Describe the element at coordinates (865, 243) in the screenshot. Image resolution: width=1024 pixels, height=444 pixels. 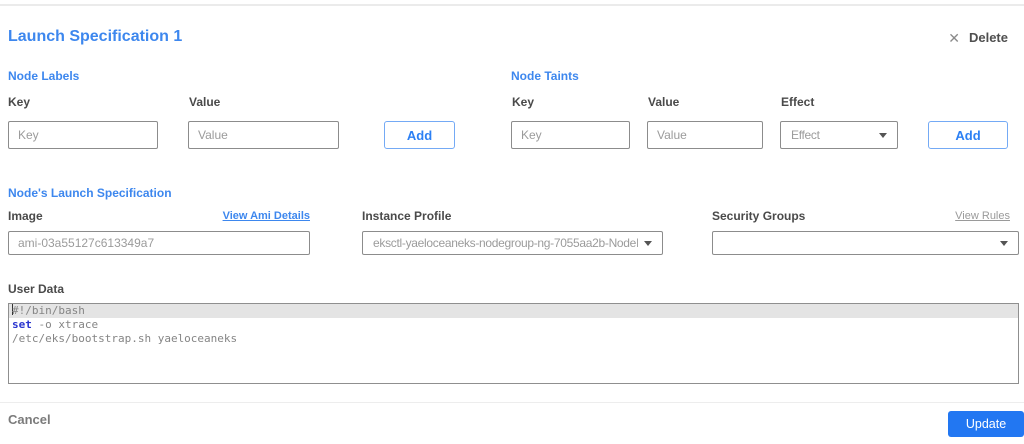
I see `security-groups-select` at that location.